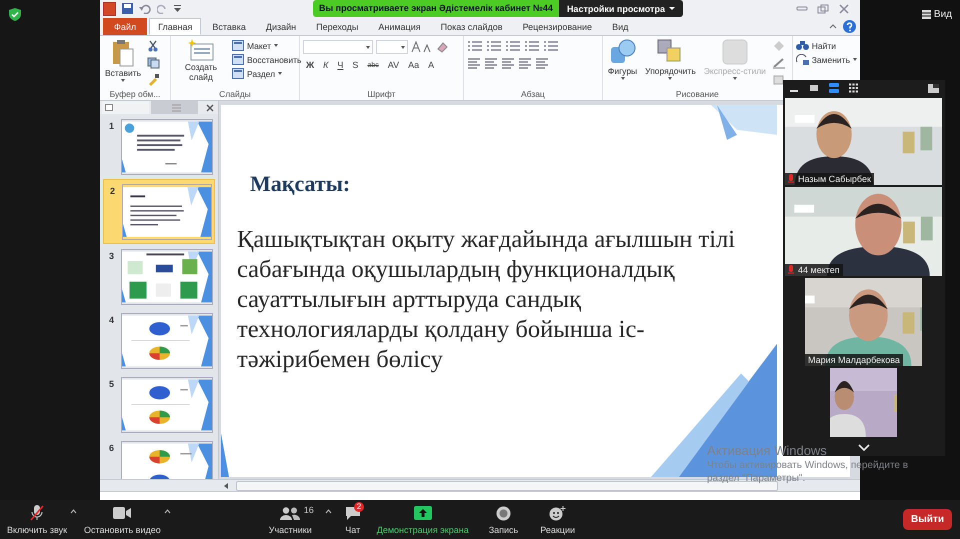 The height and width of the screenshot is (539, 960). What do you see at coordinates (123, 53) in the screenshot?
I see `clipboard-icon` at bounding box center [123, 53].